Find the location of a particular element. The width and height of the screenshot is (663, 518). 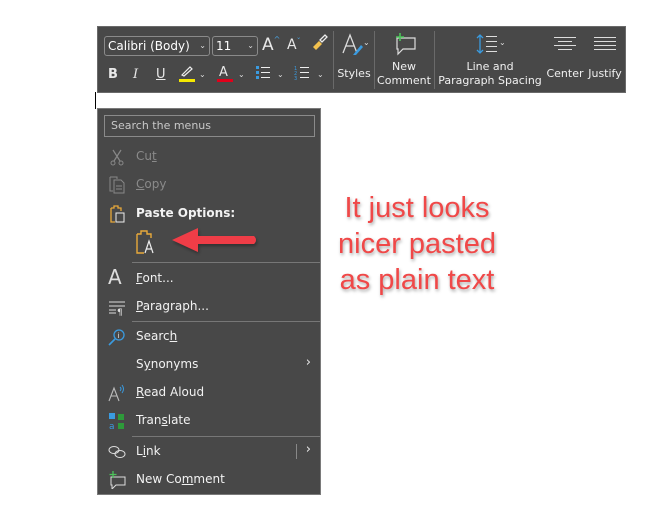

font-size-combo: 11 ⌄ is located at coordinates (235, 46).